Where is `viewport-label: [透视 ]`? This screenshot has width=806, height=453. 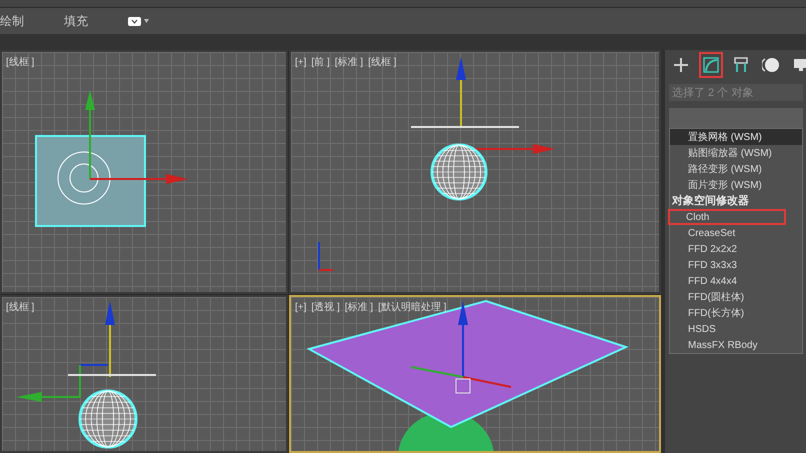
viewport-label: [透视 ] is located at coordinates (325, 308).